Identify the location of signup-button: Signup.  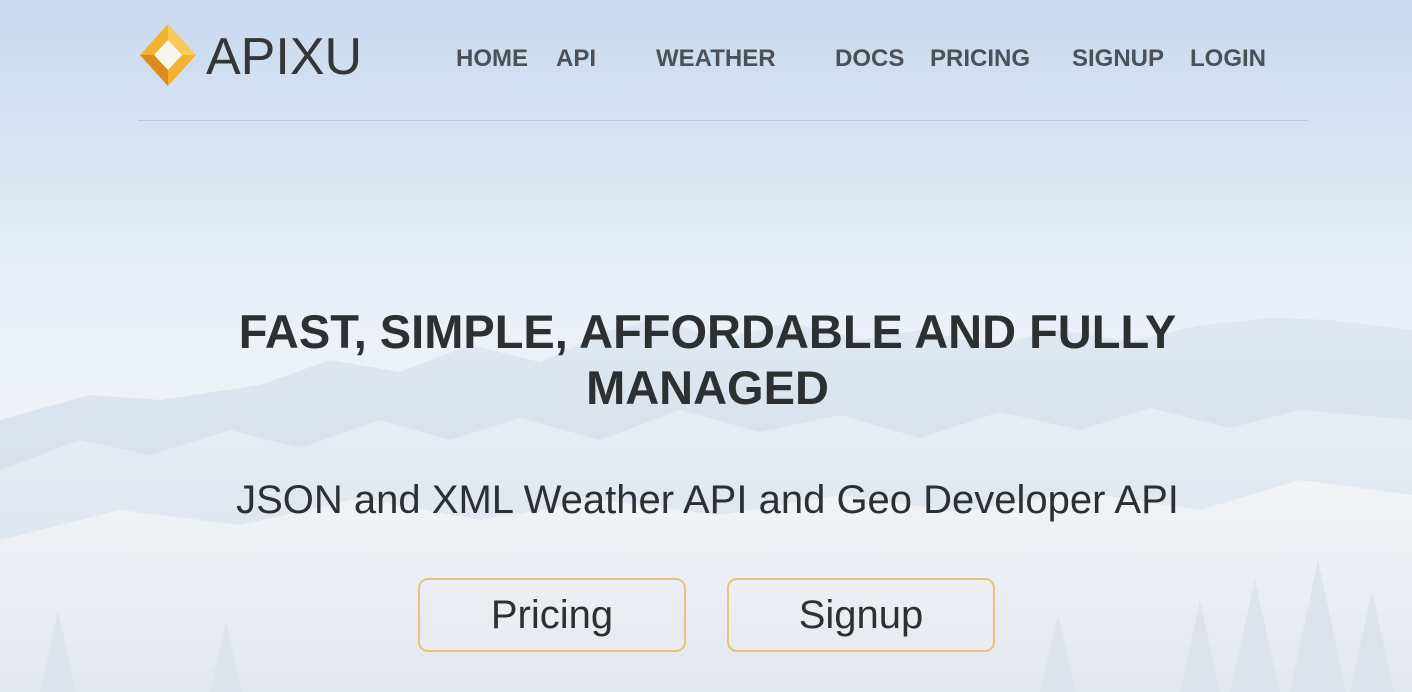
(861, 615).